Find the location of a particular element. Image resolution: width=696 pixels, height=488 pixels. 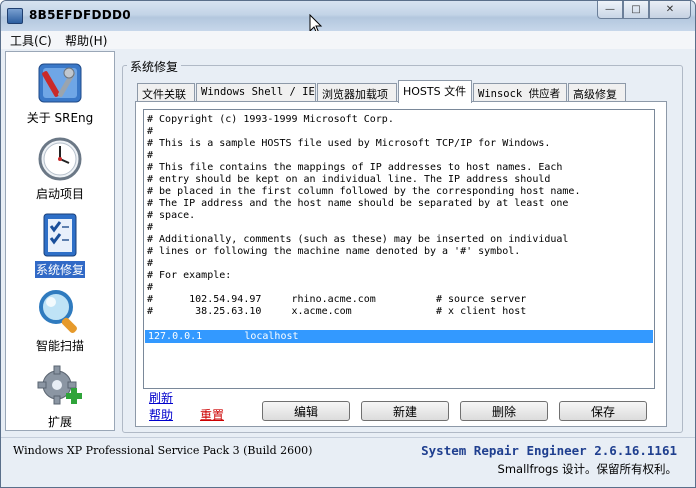

help-link: 帮助 is located at coordinates (161, 414).